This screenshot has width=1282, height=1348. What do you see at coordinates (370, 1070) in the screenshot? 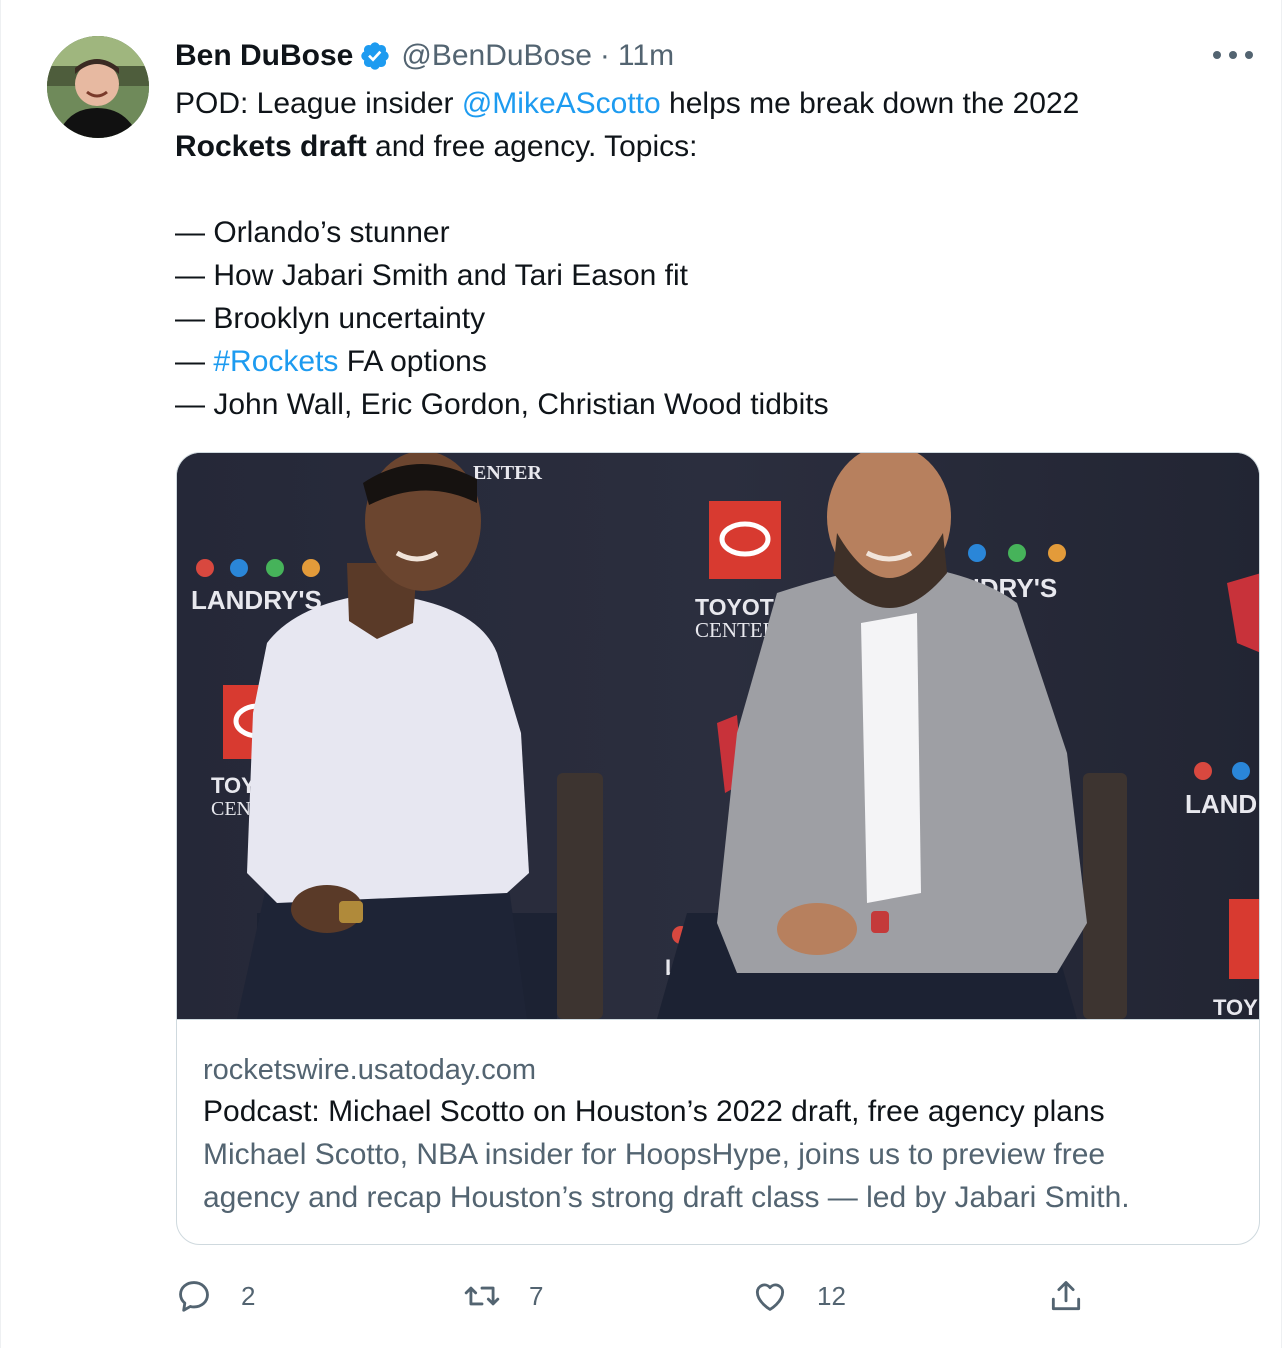
I see `card-domain: rocketswire.usatoday.com` at bounding box center [370, 1070].